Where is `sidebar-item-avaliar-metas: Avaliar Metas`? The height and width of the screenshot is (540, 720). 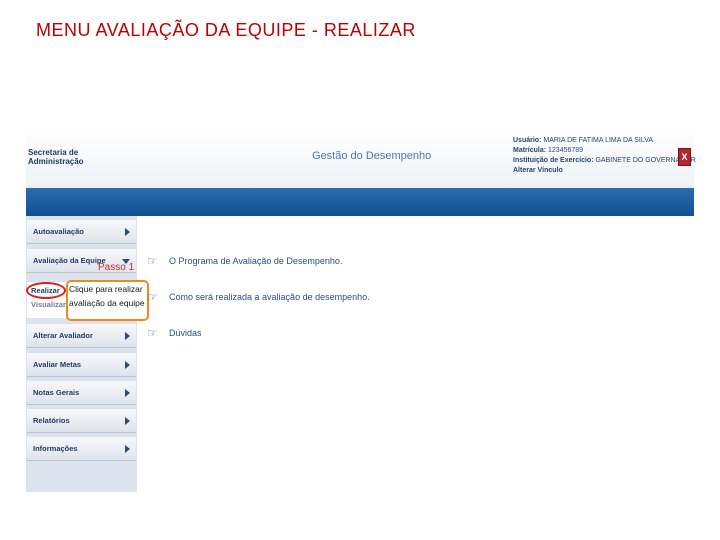
sidebar-item-avaliar-metas: Avaliar Metas is located at coordinates (81, 365).